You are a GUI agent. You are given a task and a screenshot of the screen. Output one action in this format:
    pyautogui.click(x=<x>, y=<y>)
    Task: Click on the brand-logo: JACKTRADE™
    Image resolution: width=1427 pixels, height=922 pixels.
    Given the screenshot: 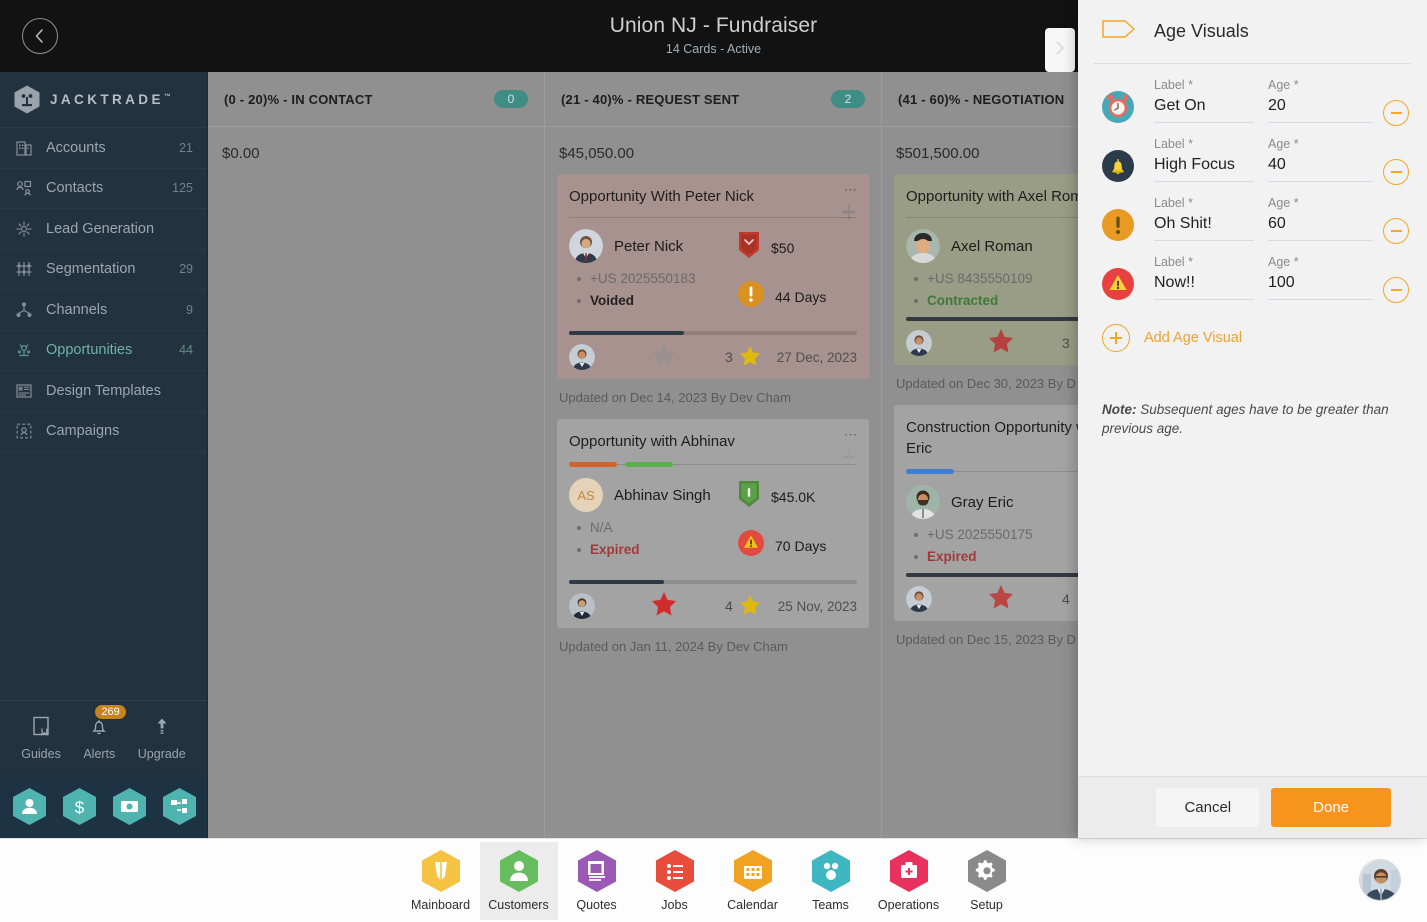 What is the action you would take?
    pyautogui.click(x=103, y=100)
    